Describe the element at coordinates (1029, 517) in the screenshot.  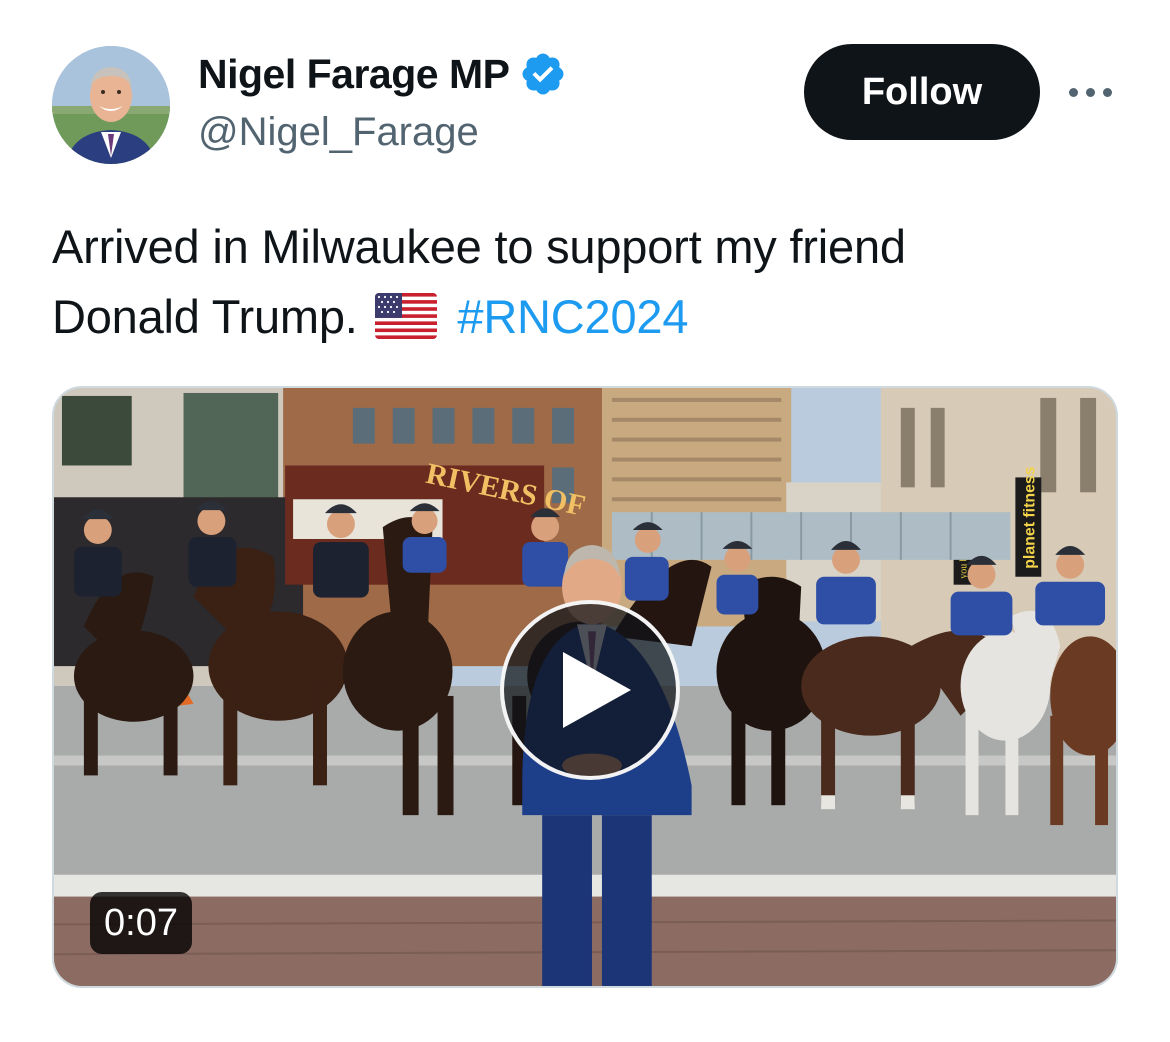
I see `gym-sign-text: planet fitness` at that location.